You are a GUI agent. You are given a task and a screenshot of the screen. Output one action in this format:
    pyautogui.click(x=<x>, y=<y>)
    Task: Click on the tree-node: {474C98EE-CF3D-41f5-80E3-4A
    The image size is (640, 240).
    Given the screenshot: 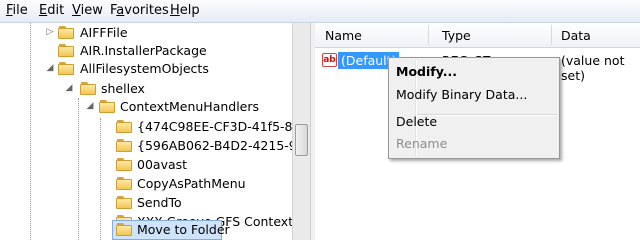 What is the action you would take?
    pyautogui.click(x=155, y=127)
    